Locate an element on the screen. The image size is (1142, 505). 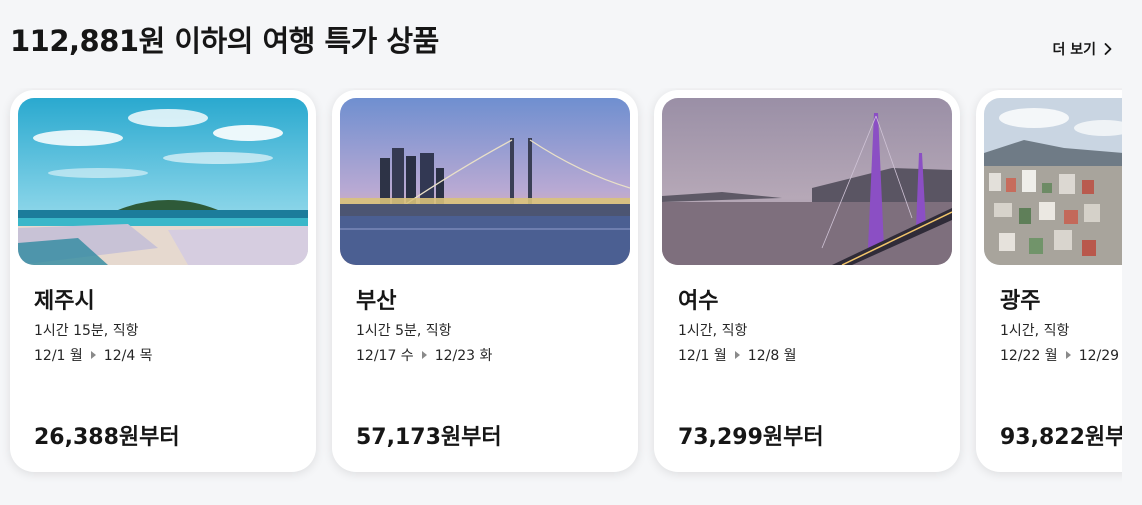
travel-dates: 12/1 월 12/4 목 is located at coordinates (93, 355).